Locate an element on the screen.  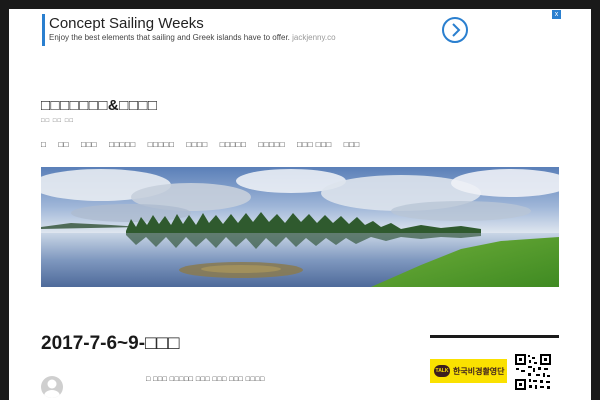
nav-item: □□□□ is located at coordinates (196, 144).